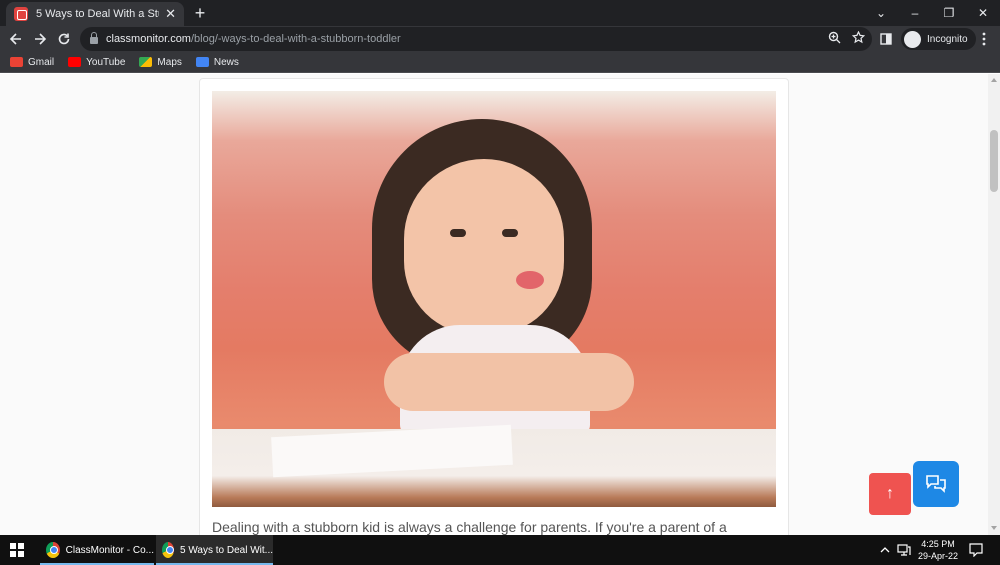 The width and height of the screenshot is (1000, 565). I want to click on incognito-label: Incognito, so click(947, 39).